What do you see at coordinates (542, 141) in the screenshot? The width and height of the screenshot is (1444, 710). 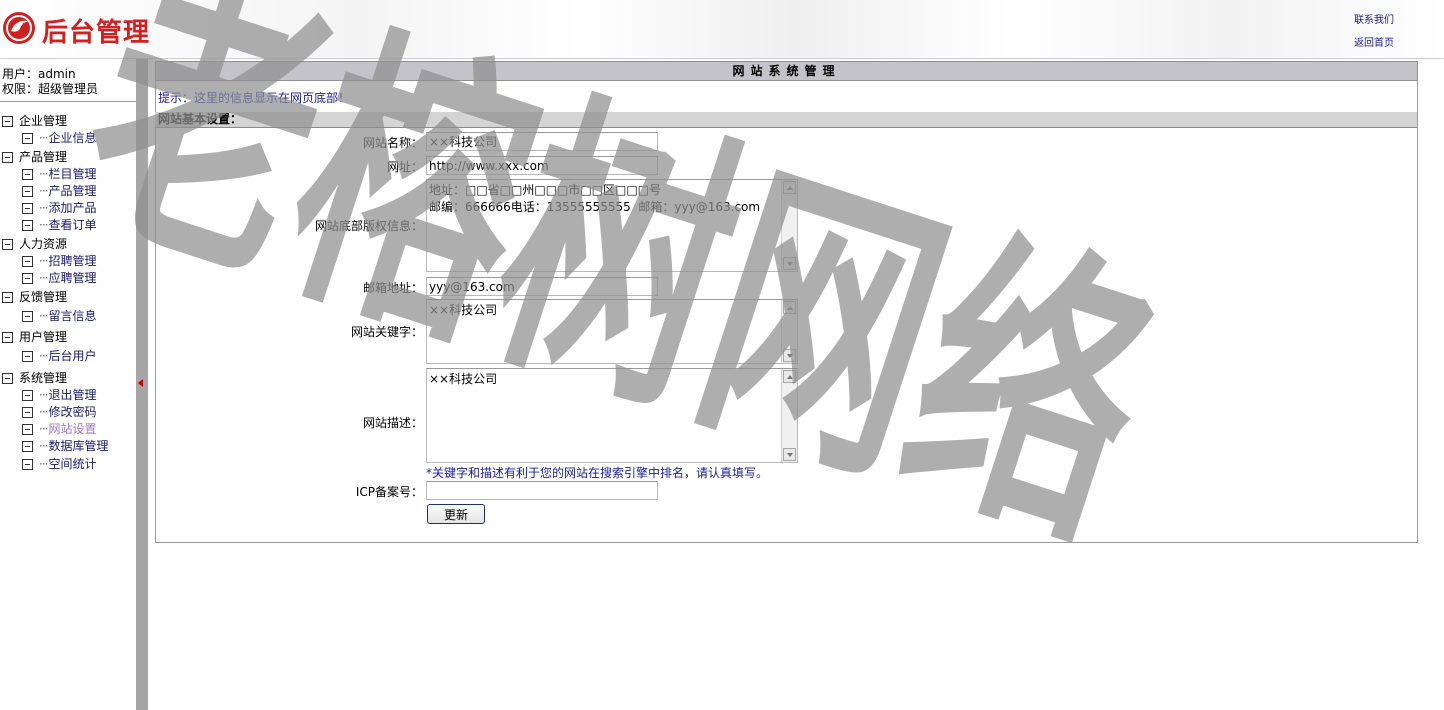 I see `site-name-input` at bounding box center [542, 141].